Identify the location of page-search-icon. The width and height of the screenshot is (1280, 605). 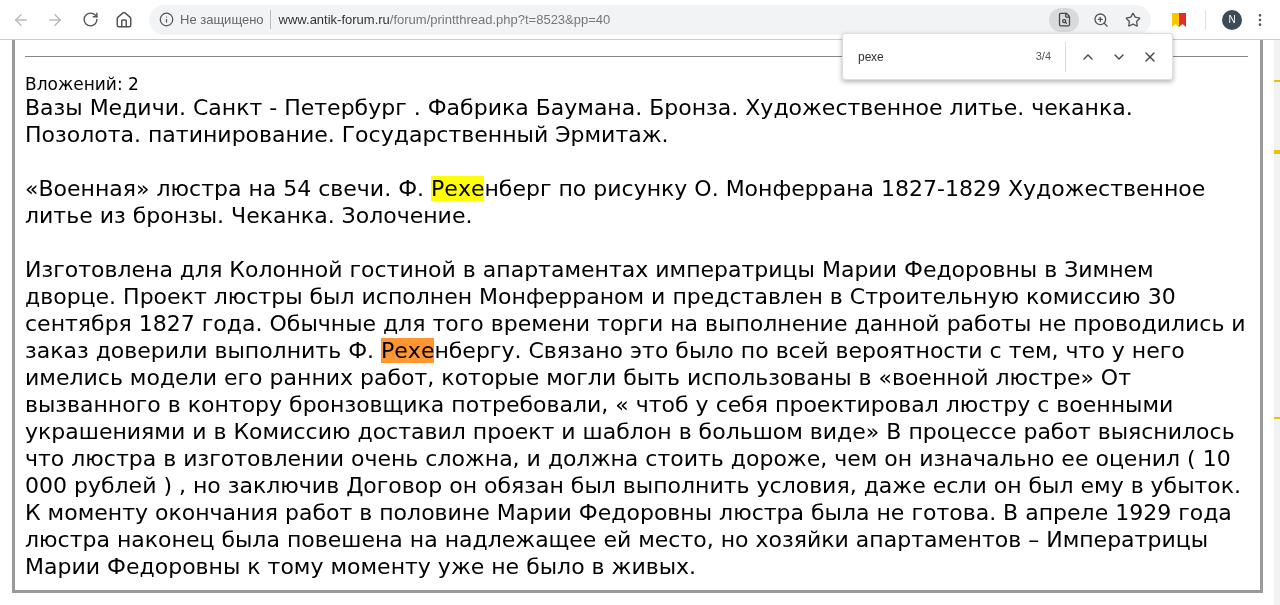
(1064, 19).